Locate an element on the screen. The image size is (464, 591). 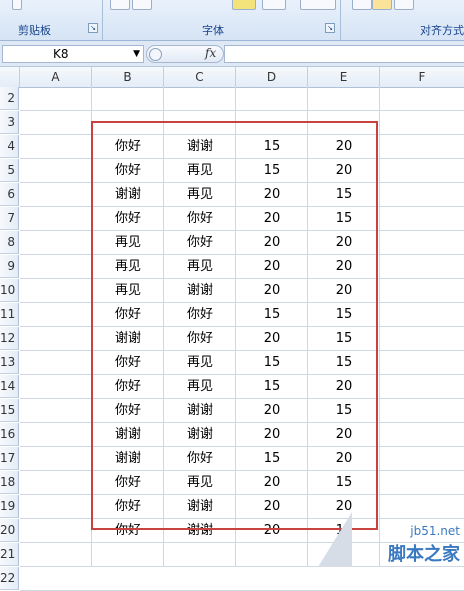
row-header-20: 20 is located at coordinates (9, 530).